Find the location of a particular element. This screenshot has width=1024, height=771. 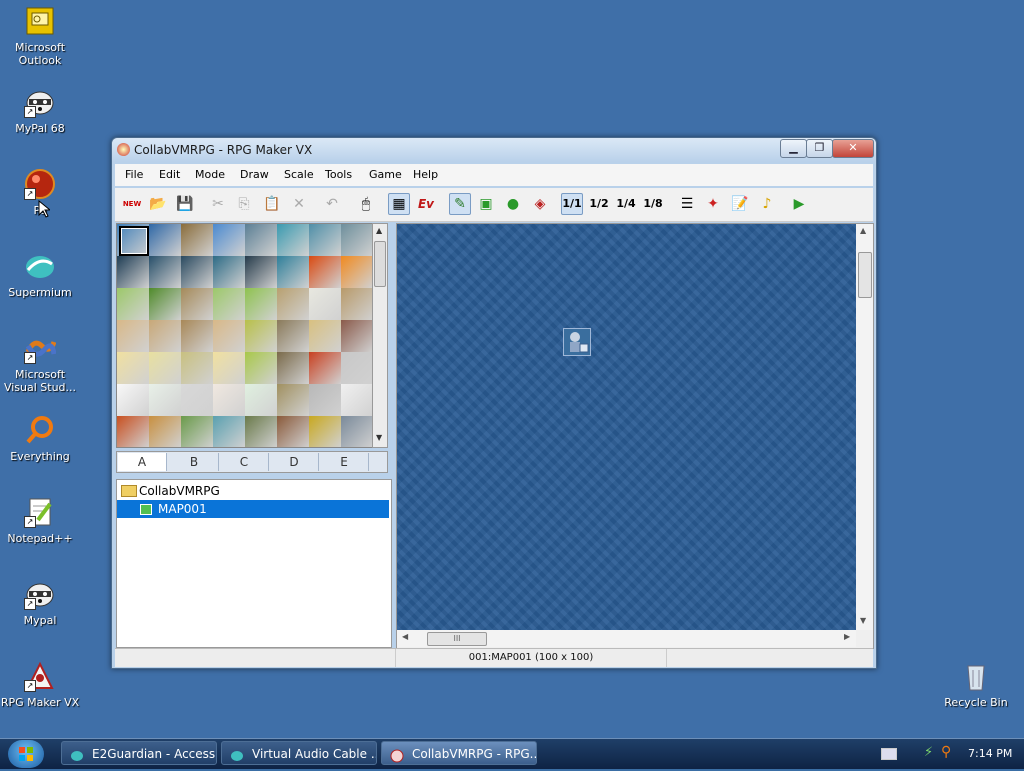

menu-mode: Mode is located at coordinates (210, 174).